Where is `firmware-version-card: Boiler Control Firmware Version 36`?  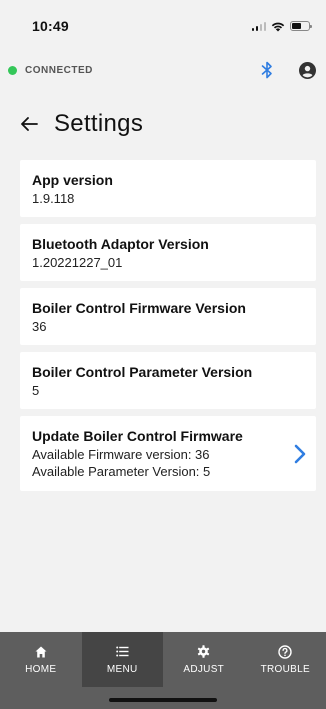 firmware-version-card: Boiler Control Firmware Version 36 is located at coordinates (168, 316).